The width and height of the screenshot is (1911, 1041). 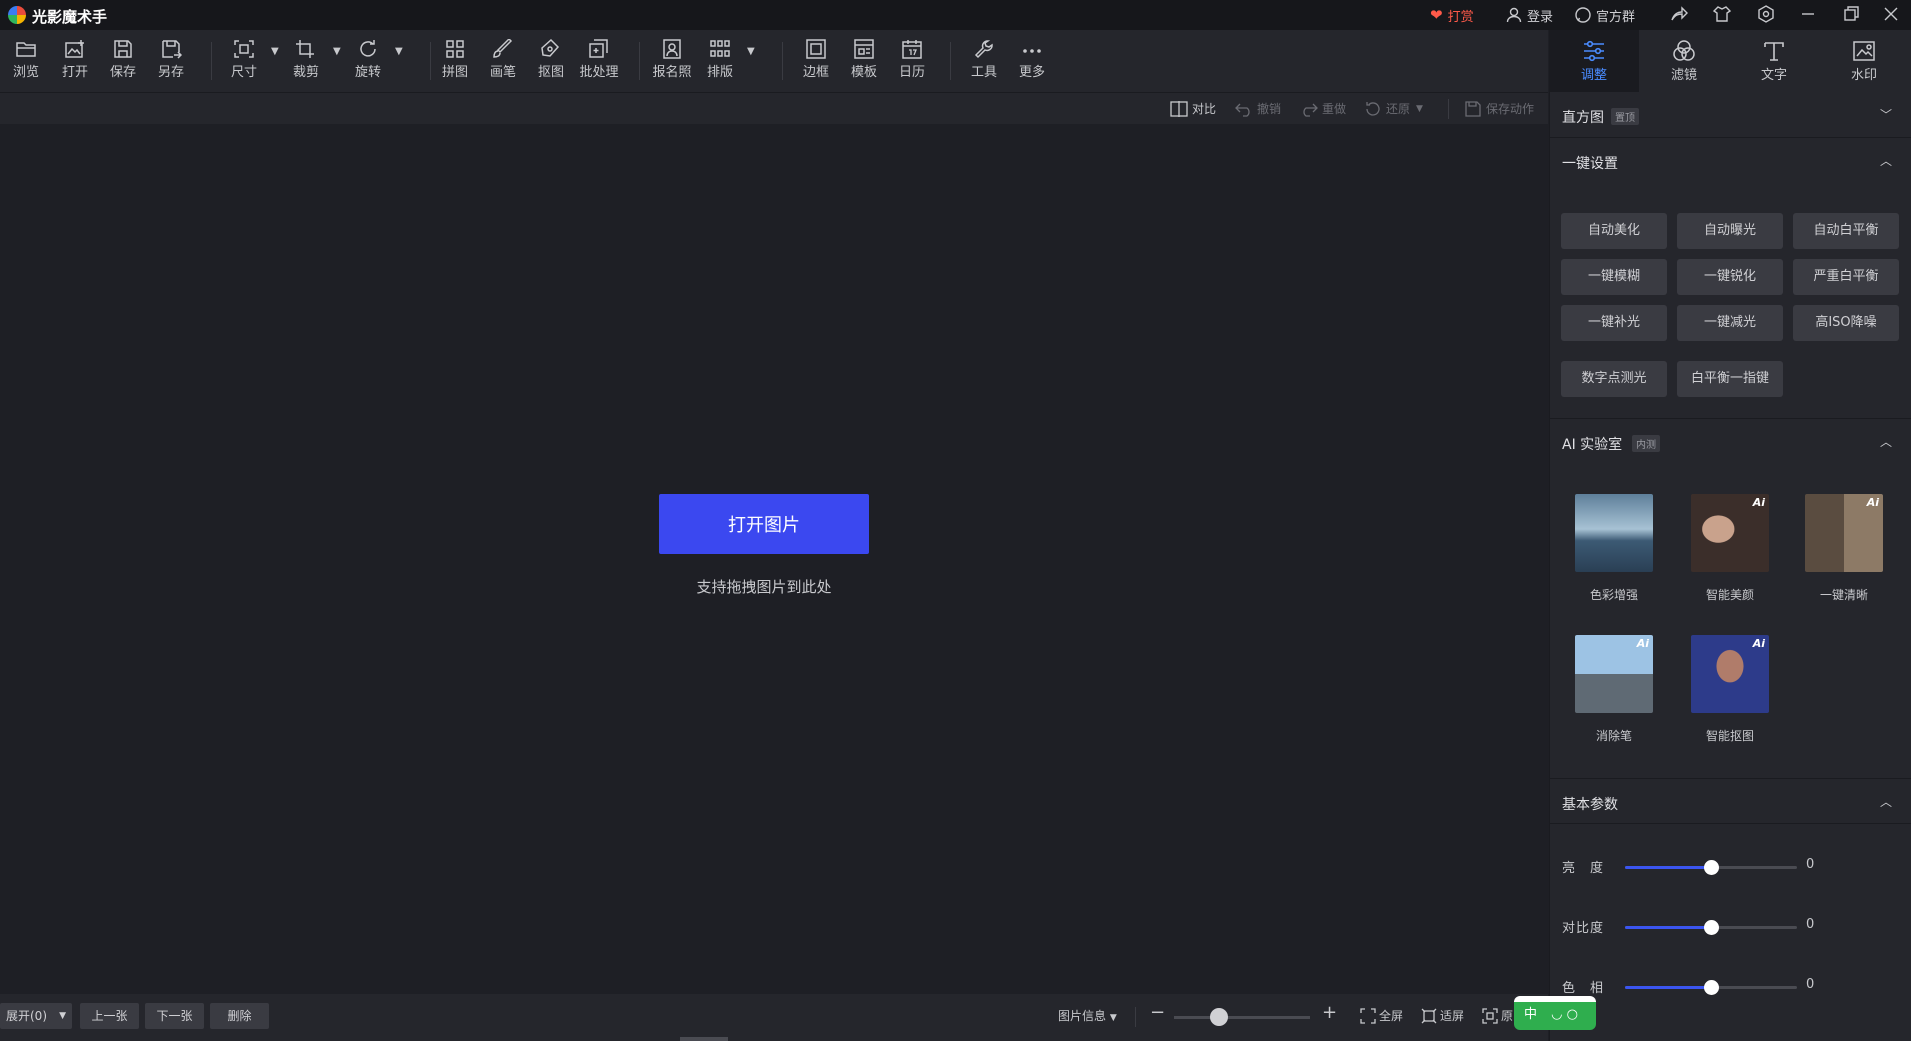 I want to click on fit-screen-button: 适屏, so click(x=1442, y=1015).